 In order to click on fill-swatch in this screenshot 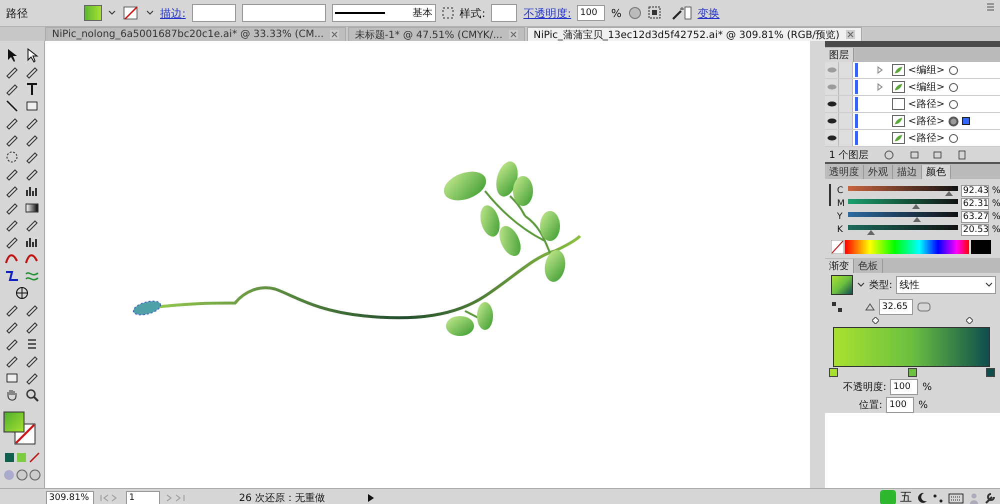, I will do `click(93, 13)`.